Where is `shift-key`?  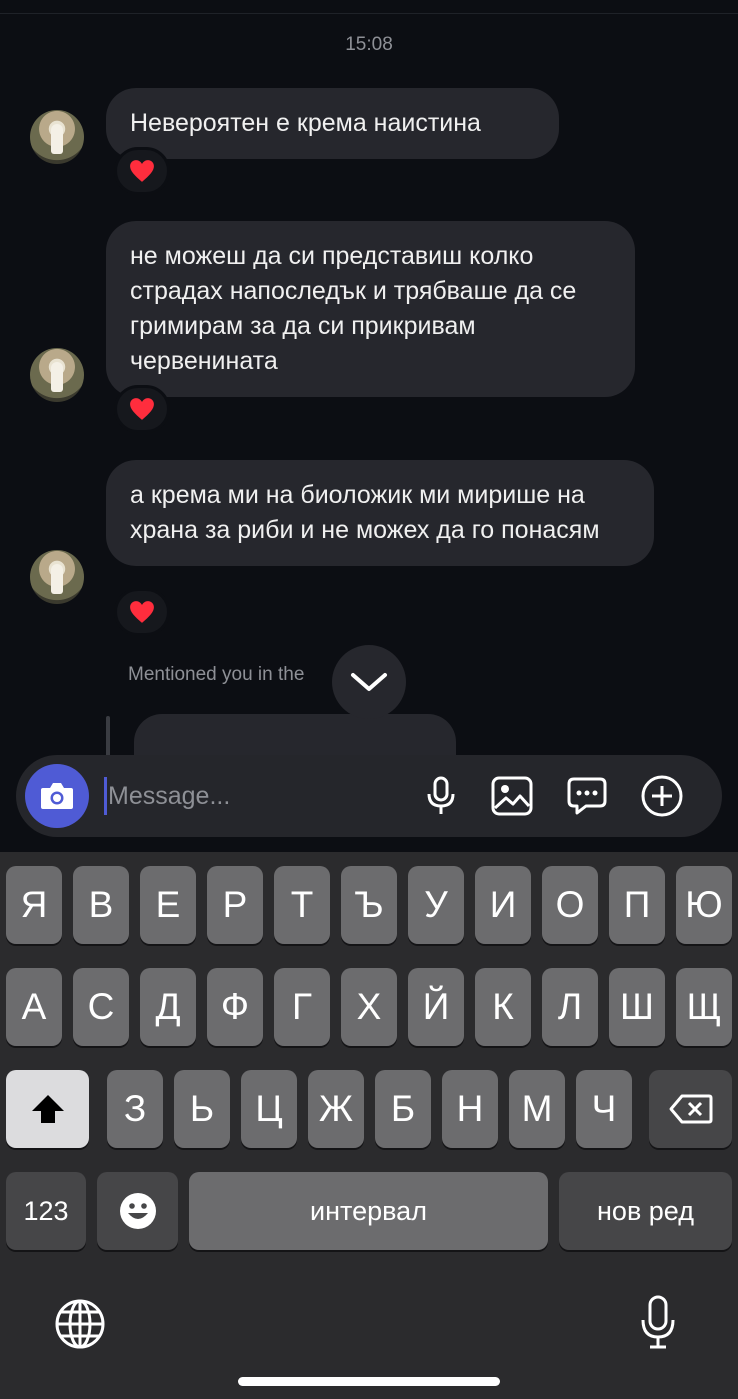 shift-key is located at coordinates (47, 1109).